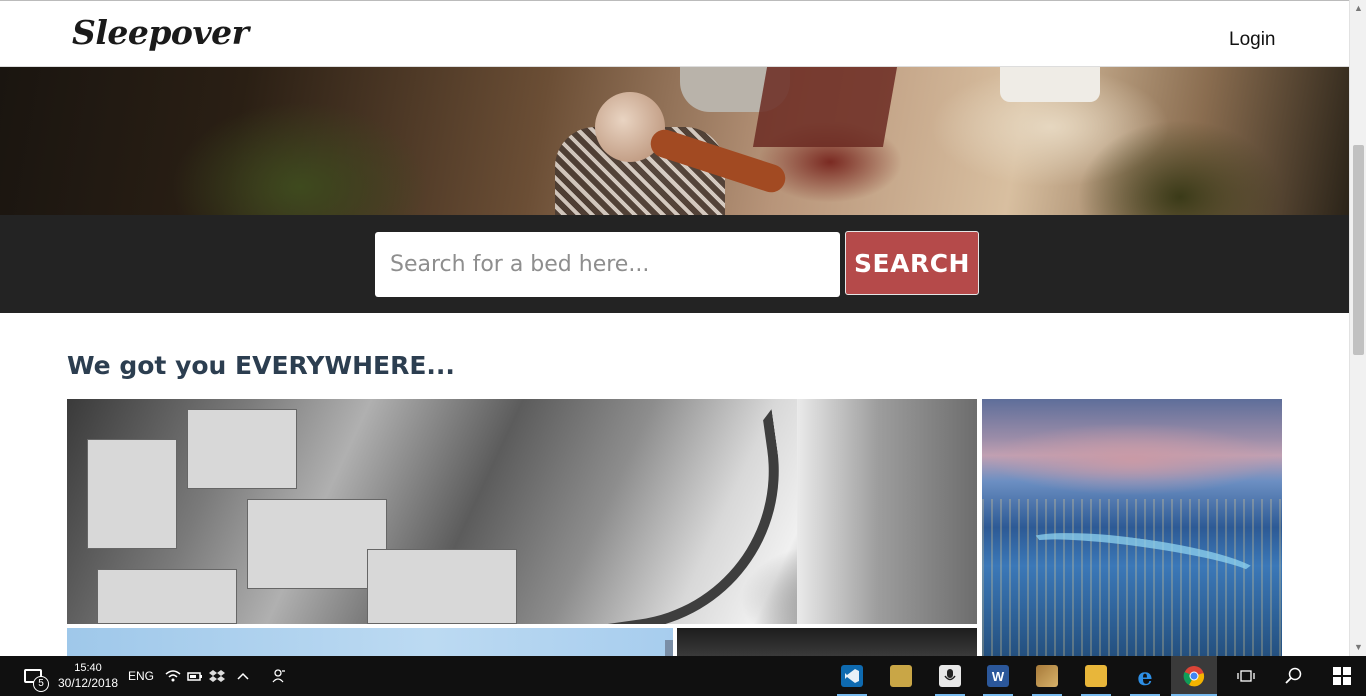 The width and height of the screenshot is (1366, 696). What do you see at coordinates (141, 676) in the screenshot?
I see `language-indicator: ENG` at bounding box center [141, 676].